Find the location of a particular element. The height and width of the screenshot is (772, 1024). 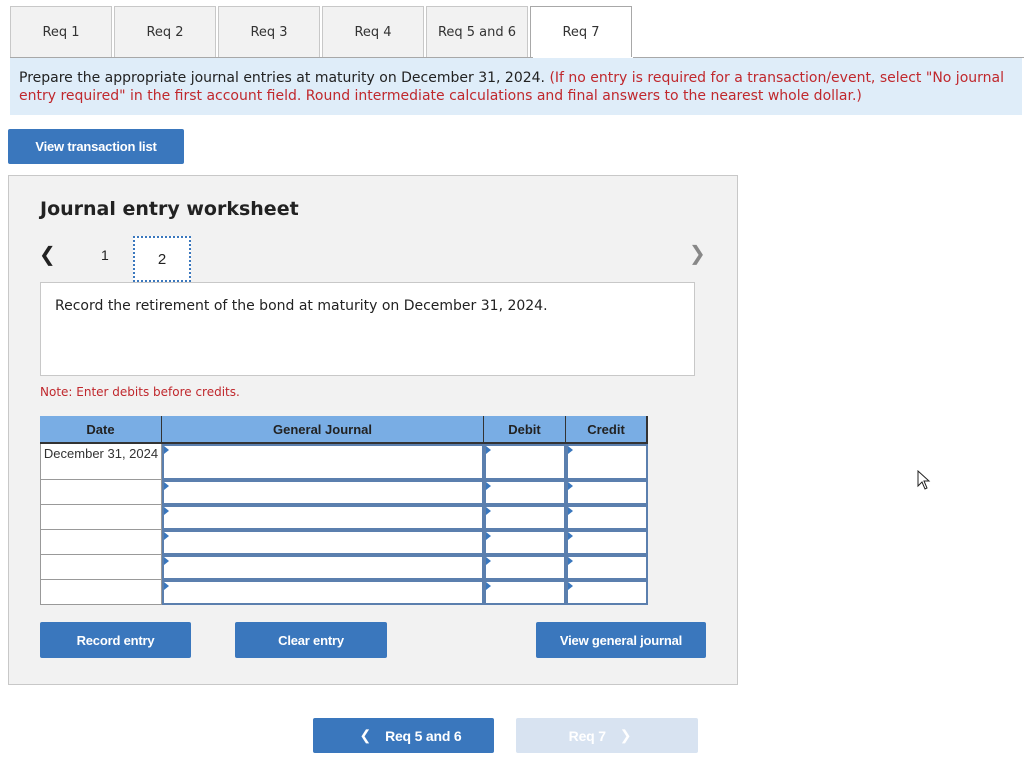

tab-req-5-and-6: Req 5 and 6 is located at coordinates (477, 31).